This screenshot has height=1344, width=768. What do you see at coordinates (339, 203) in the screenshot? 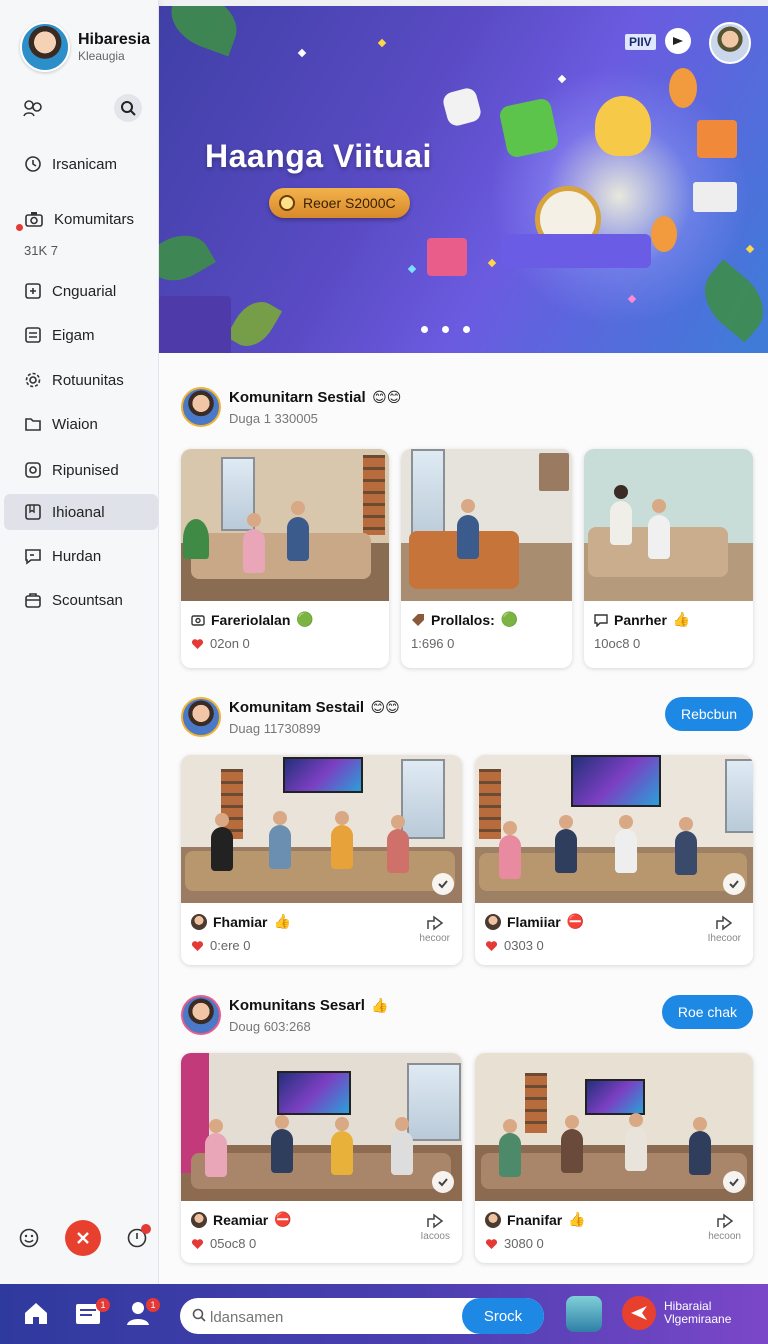
I see `banner-cta-button: Reoer S2000C` at bounding box center [339, 203].